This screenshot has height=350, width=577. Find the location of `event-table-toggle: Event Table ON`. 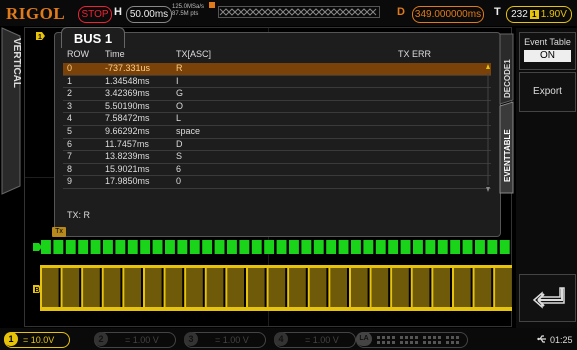

event-table-toggle: Event Table ON is located at coordinates (547, 51).